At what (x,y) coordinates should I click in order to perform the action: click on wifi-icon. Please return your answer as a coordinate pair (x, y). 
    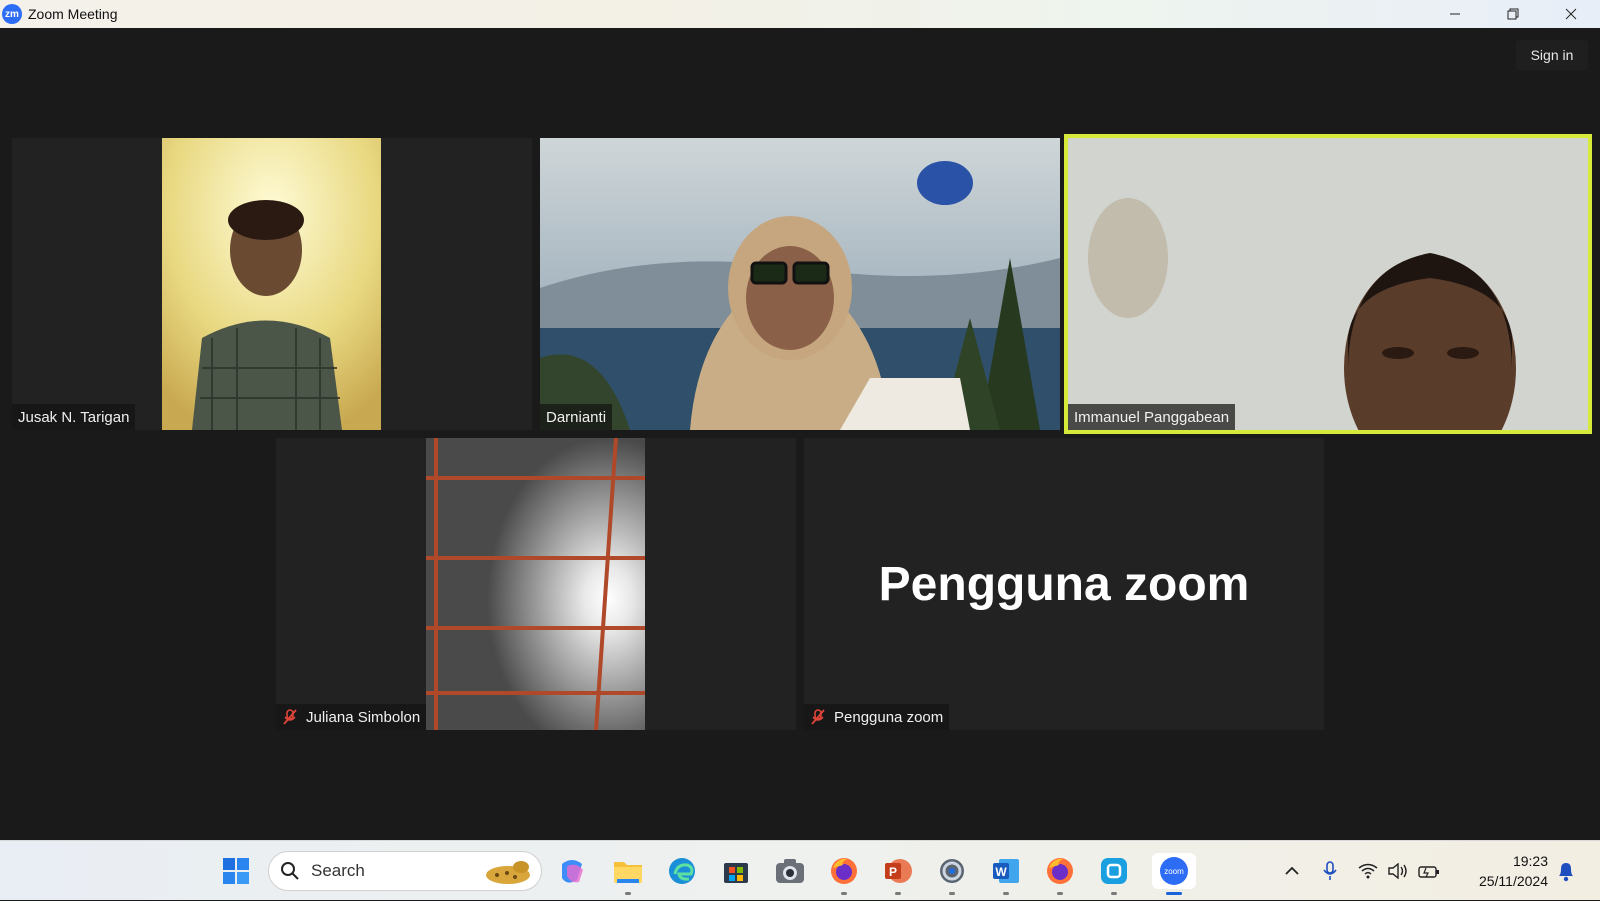
    Looking at the image, I should click on (1368, 871).